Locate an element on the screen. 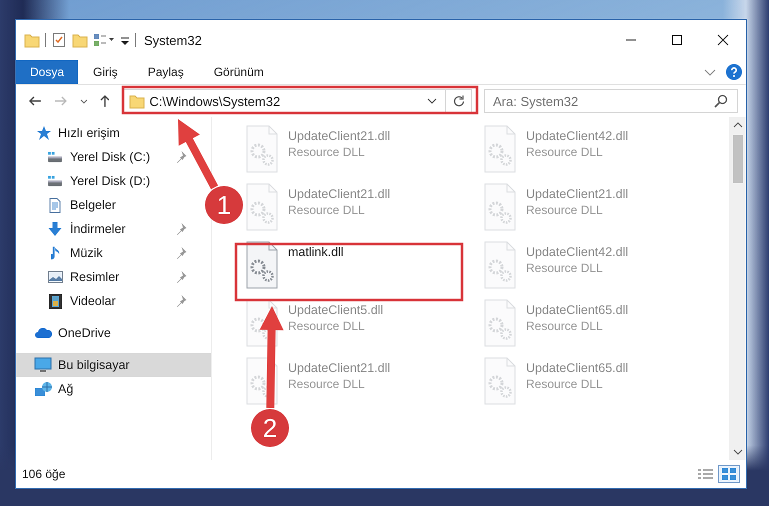 Image resolution: width=769 pixels, height=506 pixels. address-path: C:\Windows\System32 is located at coordinates (214, 101).